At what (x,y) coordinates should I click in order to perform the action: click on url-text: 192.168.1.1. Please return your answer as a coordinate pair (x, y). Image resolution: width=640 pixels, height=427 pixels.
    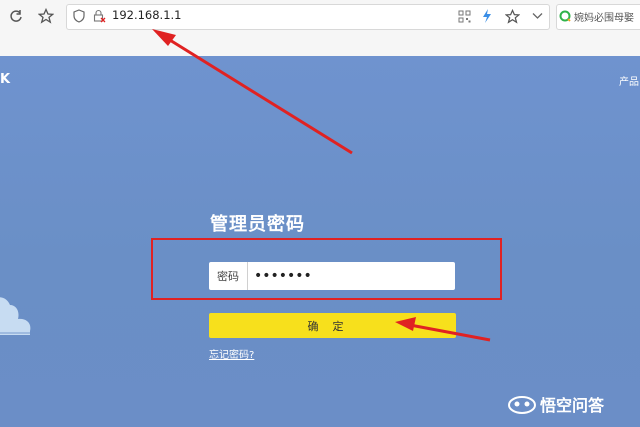
    Looking at the image, I should click on (147, 15).